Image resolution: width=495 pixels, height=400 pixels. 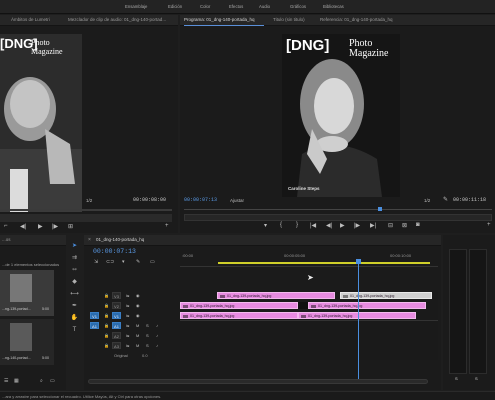 What do you see at coordinates (74, 258) in the screenshot?
I see `track-select-icon: ⇉` at bounding box center [74, 258].